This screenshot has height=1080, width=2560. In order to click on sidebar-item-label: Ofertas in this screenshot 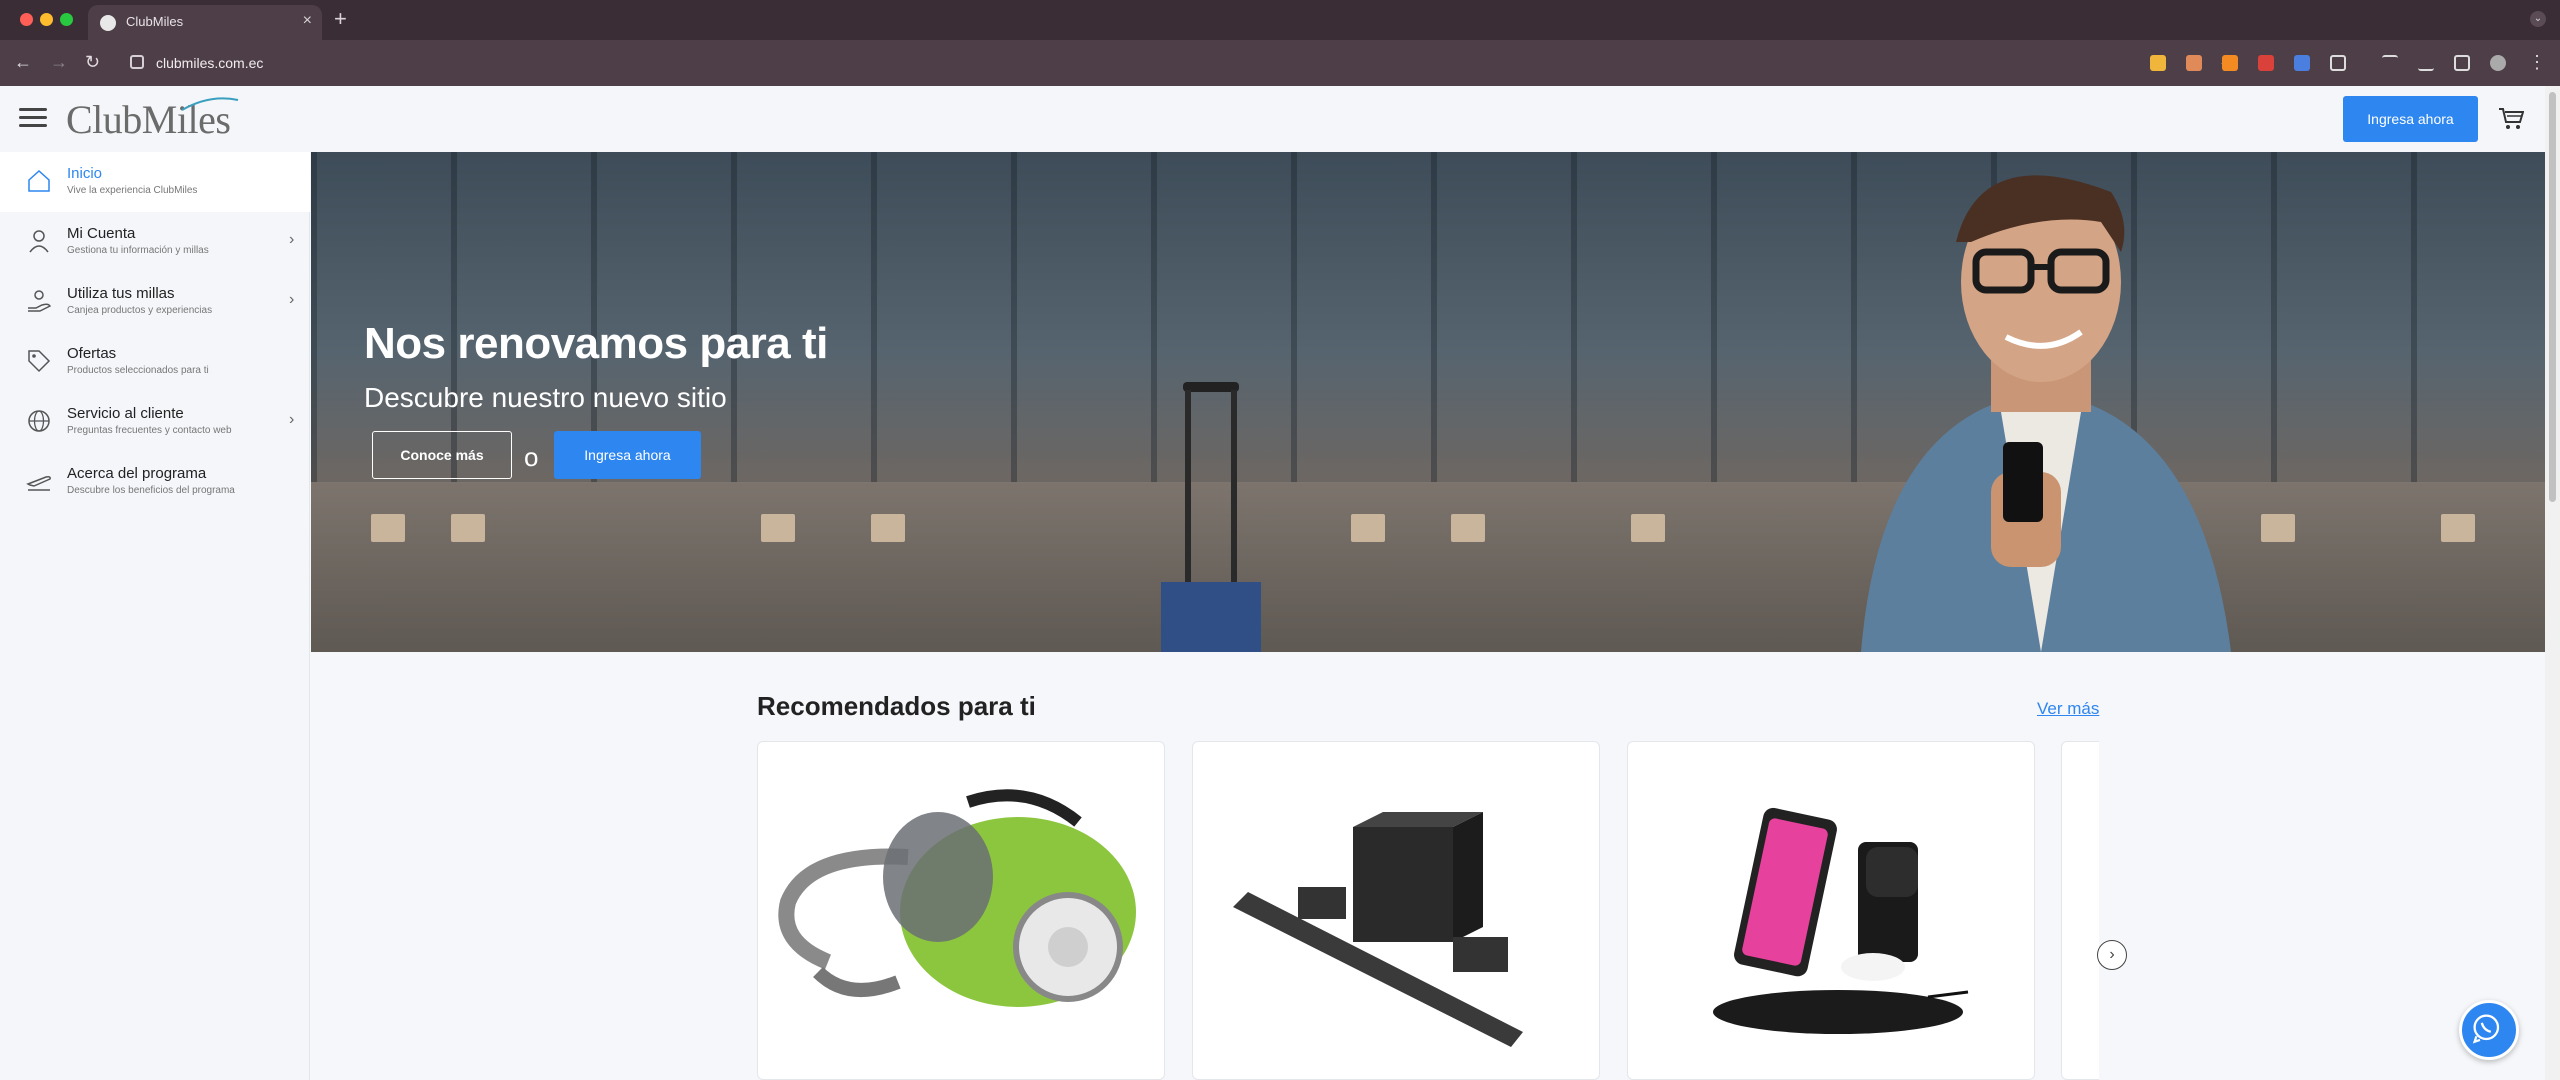, I will do `click(92, 353)`.